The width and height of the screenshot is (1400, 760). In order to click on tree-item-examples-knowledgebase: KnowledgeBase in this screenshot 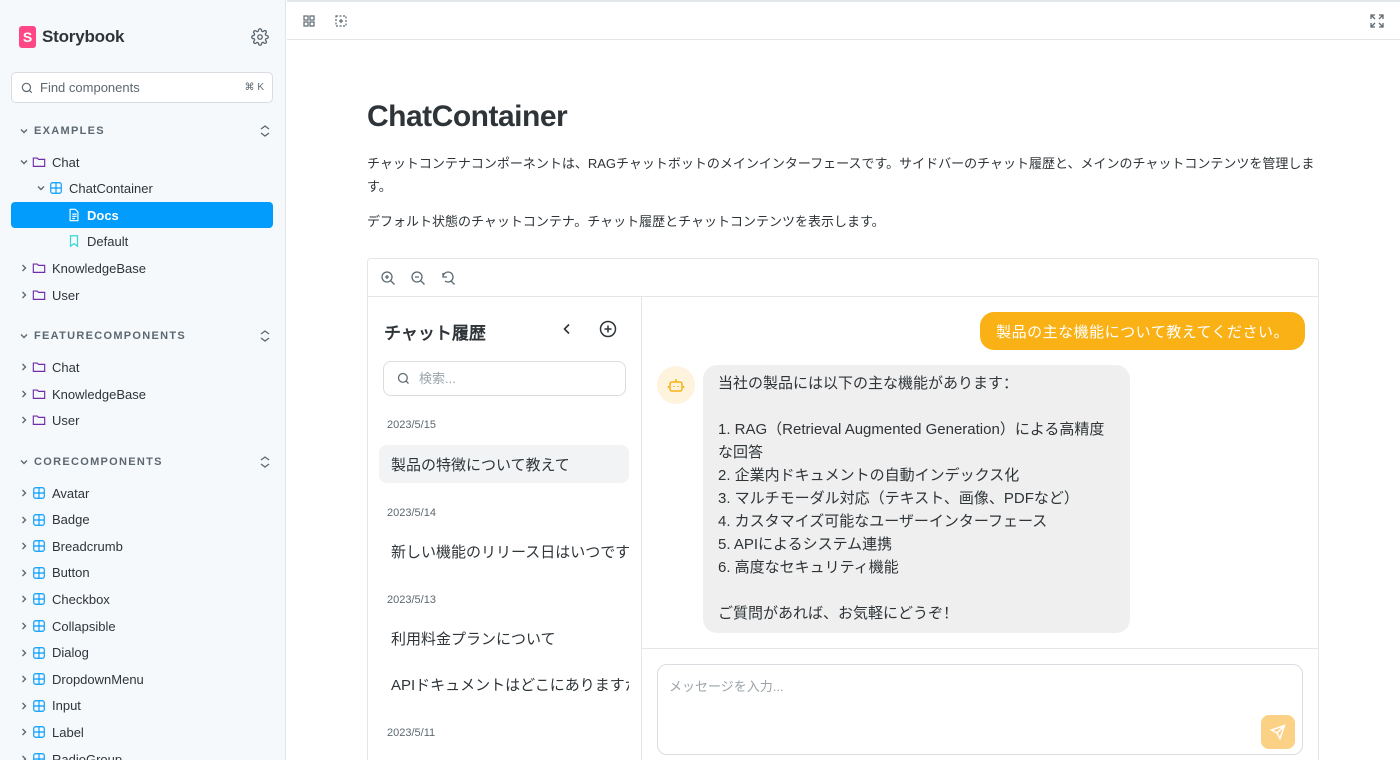, I will do `click(82, 268)`.